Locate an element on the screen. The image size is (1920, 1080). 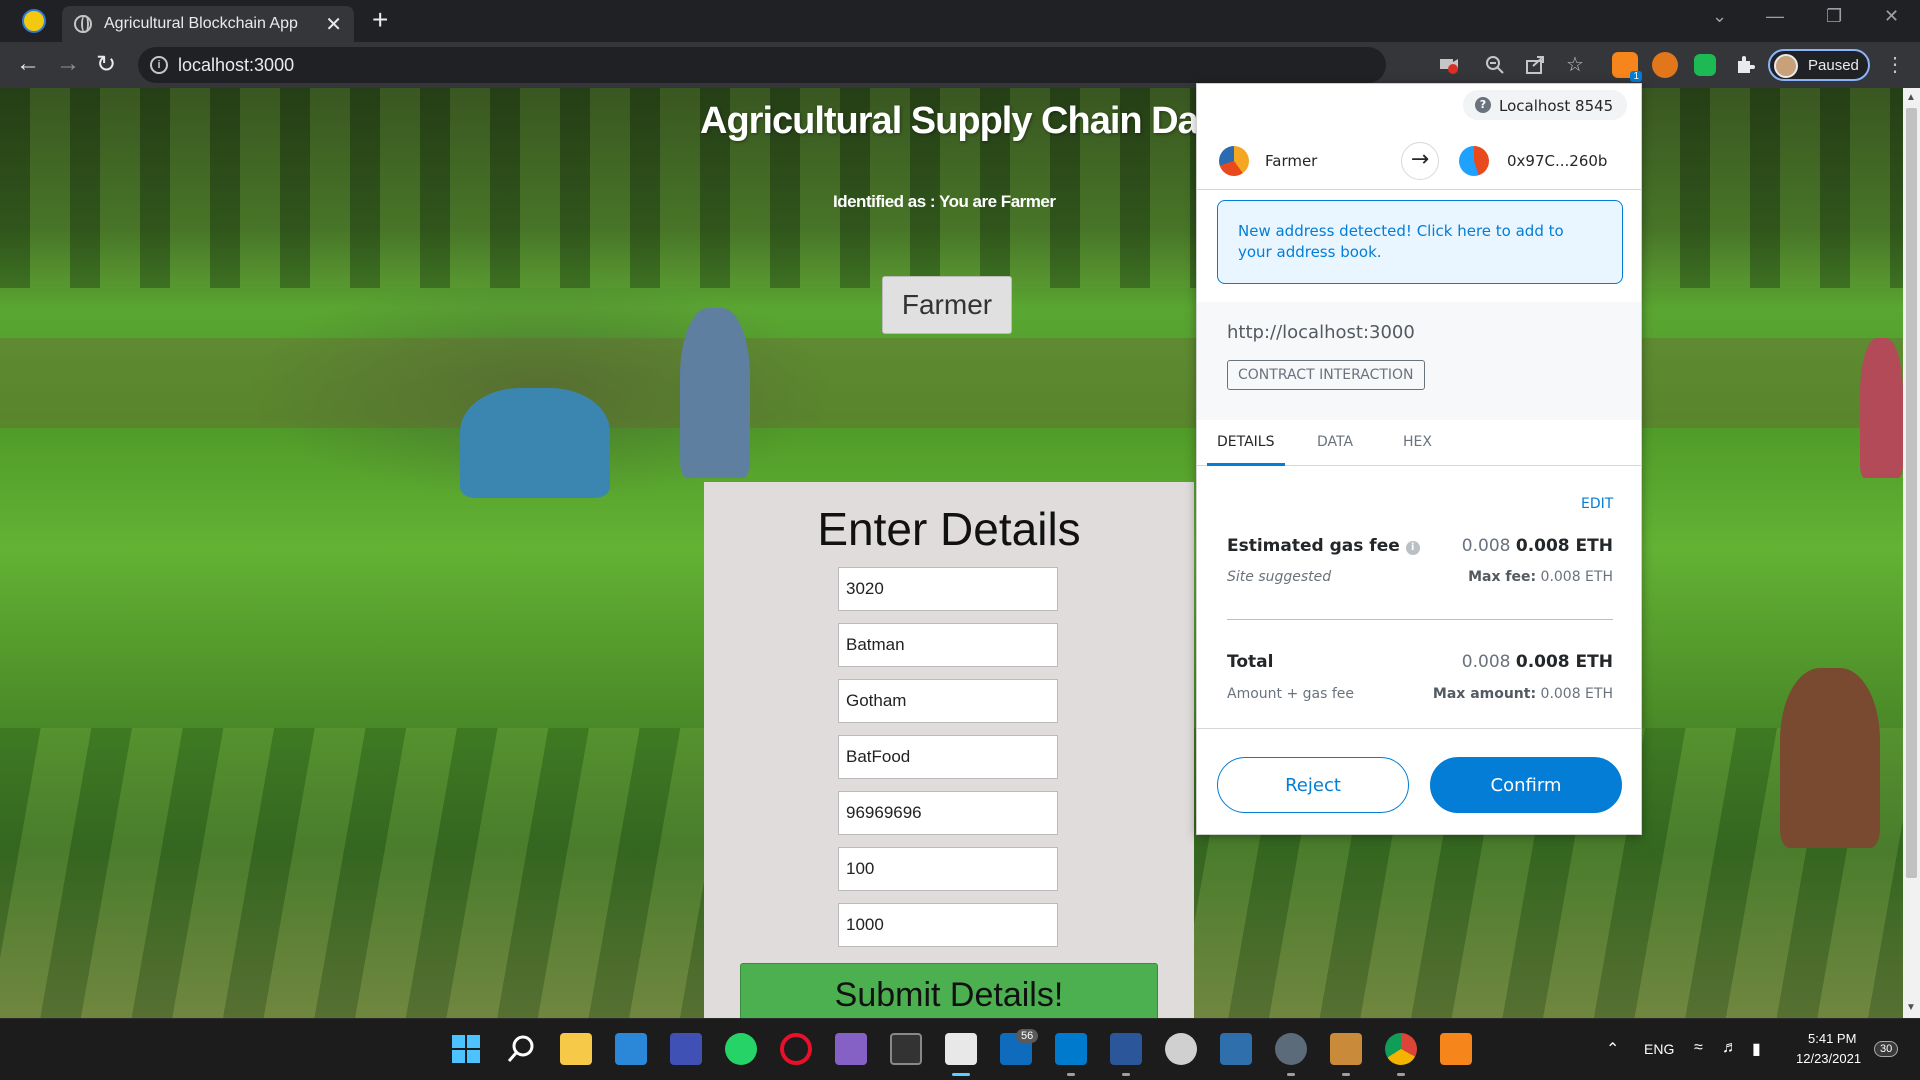
to-address: 0x97C...260b is located at coordinates (1557, 161).